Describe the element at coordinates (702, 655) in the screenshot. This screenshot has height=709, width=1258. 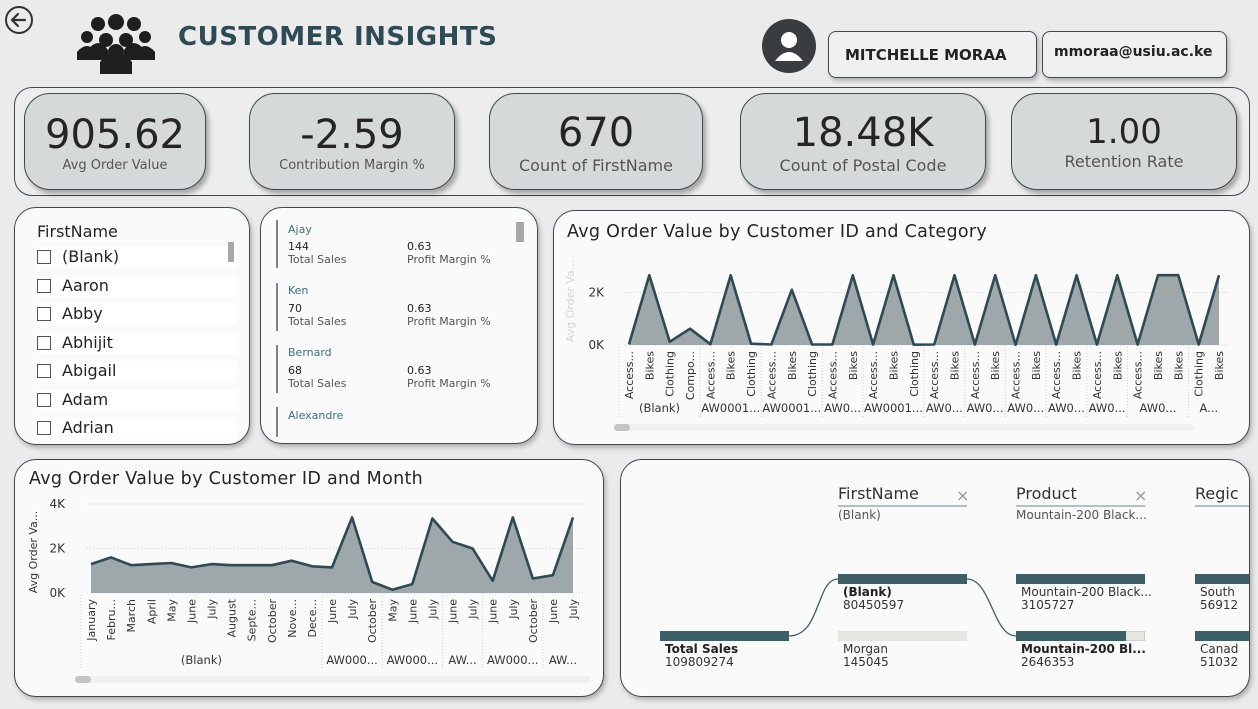
I see `tree-node-root-label: Total Sales 109809274` at that location.